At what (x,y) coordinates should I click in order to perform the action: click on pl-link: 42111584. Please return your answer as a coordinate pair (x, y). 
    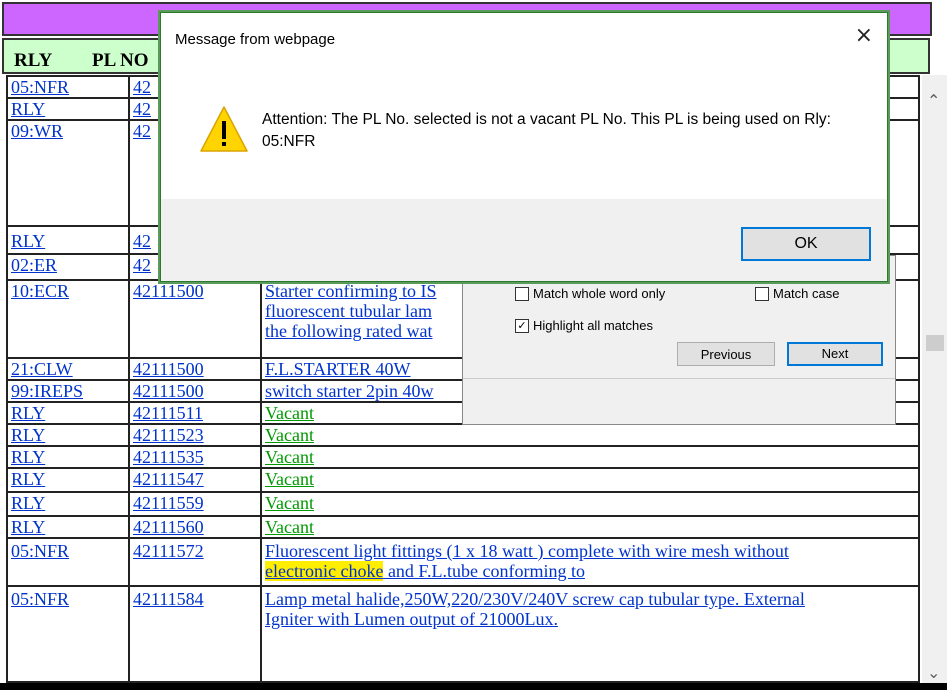
    Looking at the image, I should click on (168, 599).